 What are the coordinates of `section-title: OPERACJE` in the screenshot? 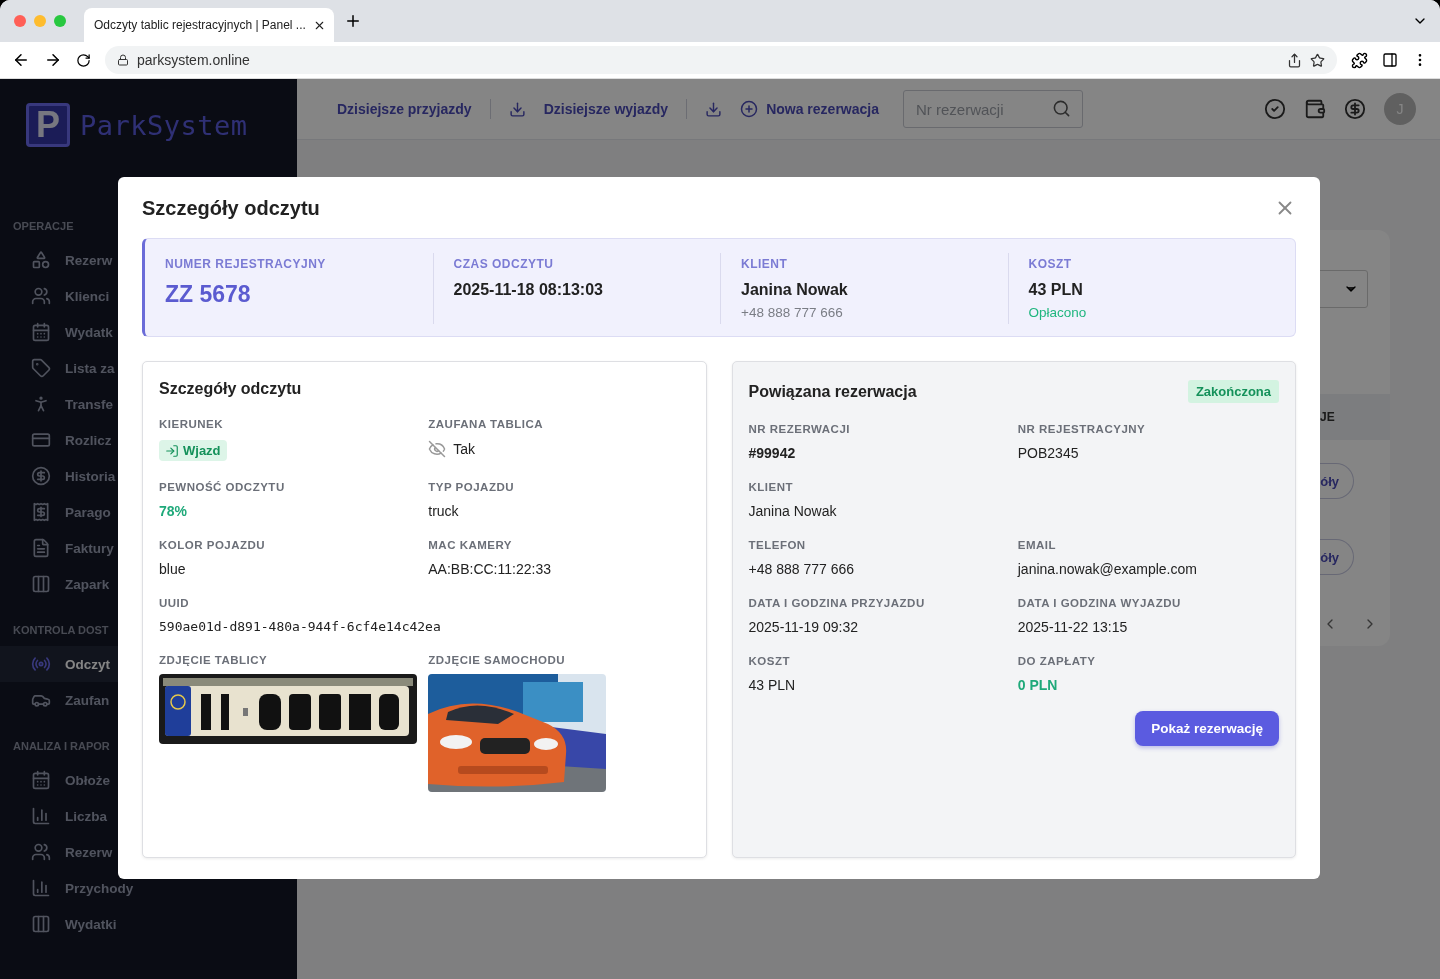 It's located at (43, 226).